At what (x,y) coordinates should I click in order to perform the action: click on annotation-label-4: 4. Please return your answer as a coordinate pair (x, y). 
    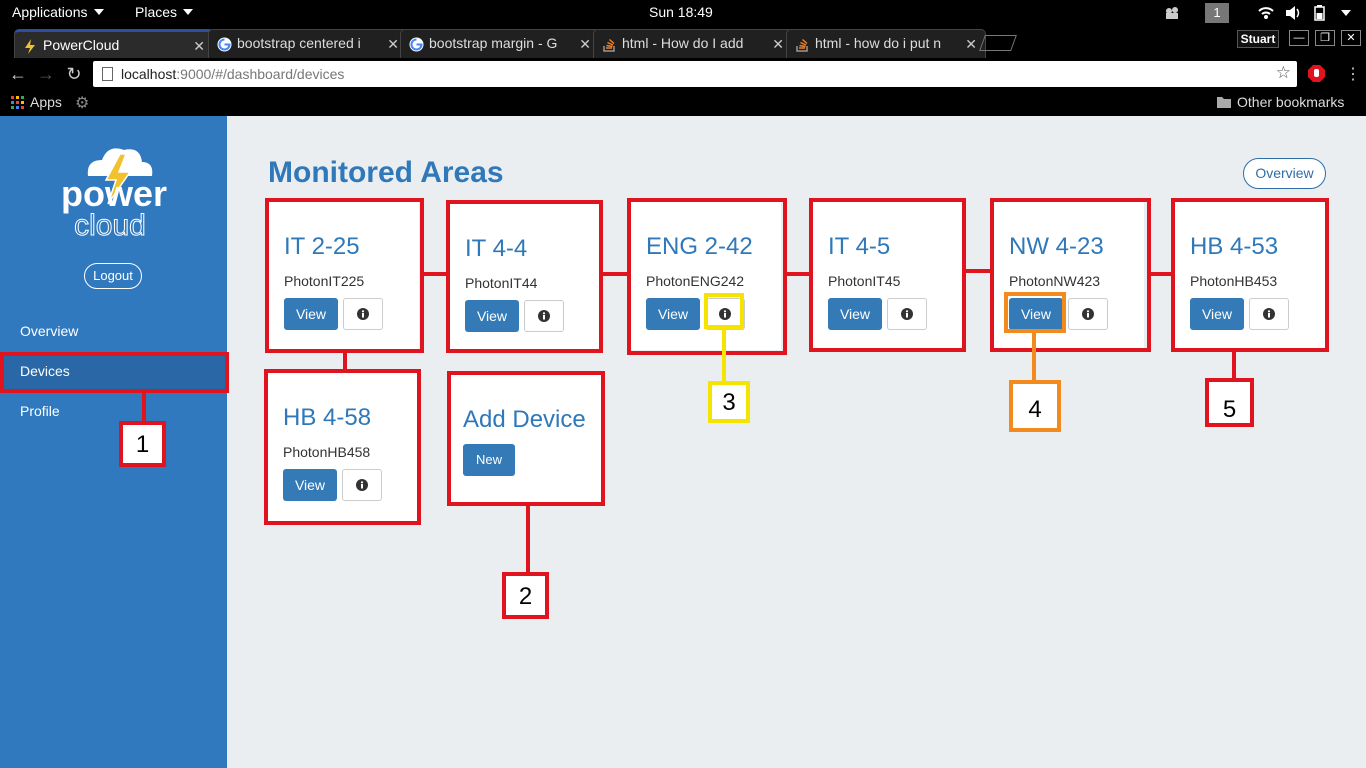
    Looking at the image, I should click on (1035, 406).